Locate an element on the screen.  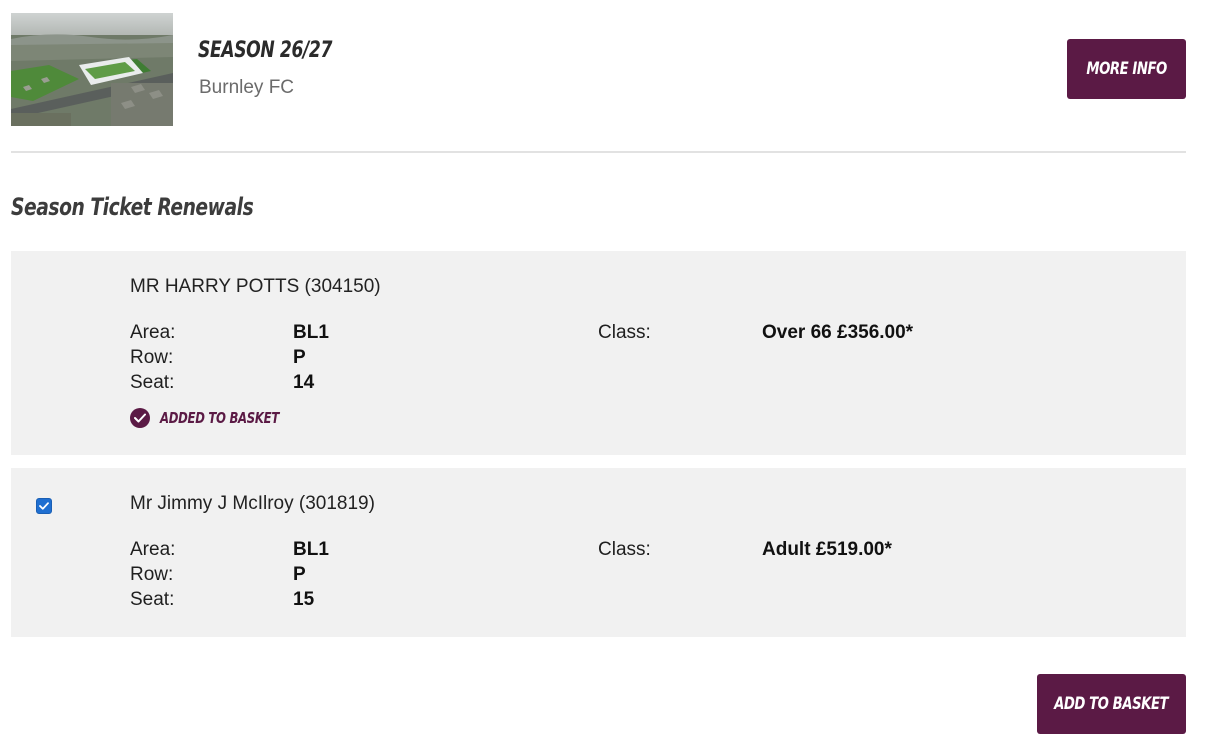
club-name: Burnley FC is located at coordinates (247, 87).